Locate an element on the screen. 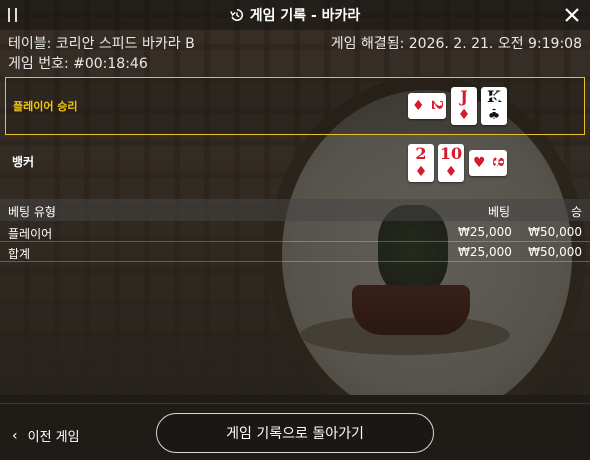  playing-card: 2 ♦ is located at coordinates (421, 163).